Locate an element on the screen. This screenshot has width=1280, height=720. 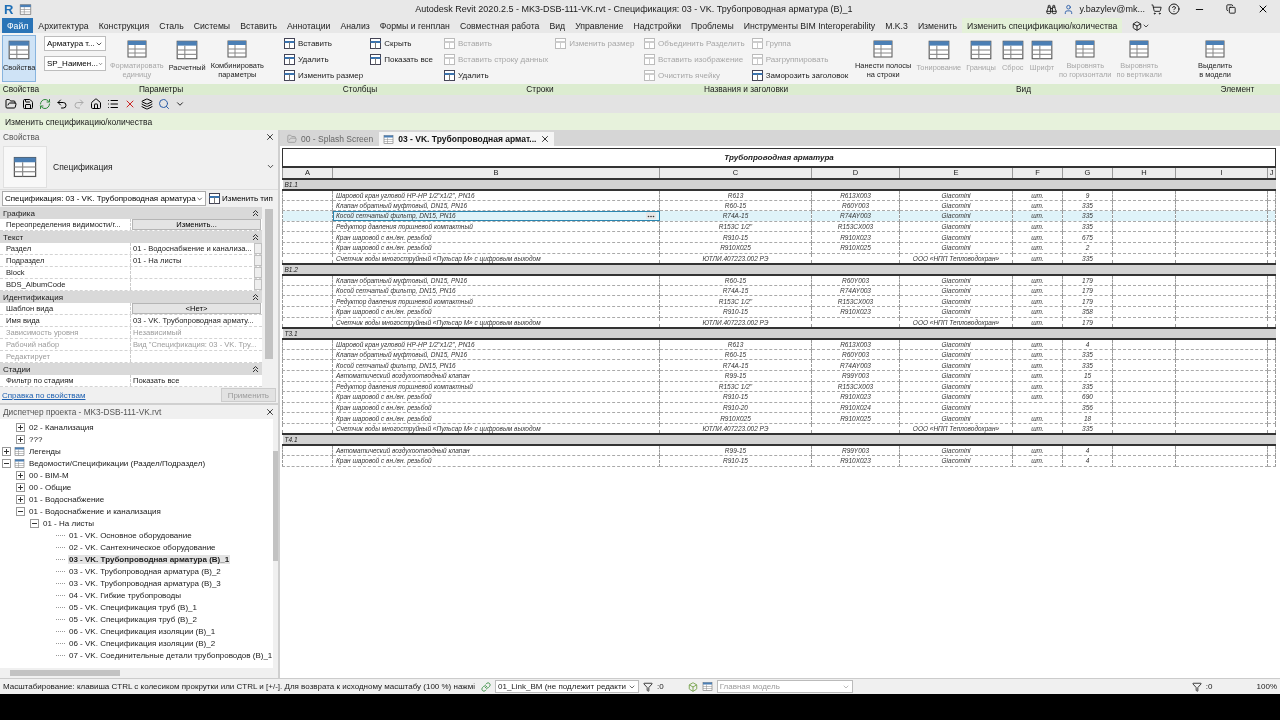
ribbon-button: Вставить is located at coordinates (324, 43).